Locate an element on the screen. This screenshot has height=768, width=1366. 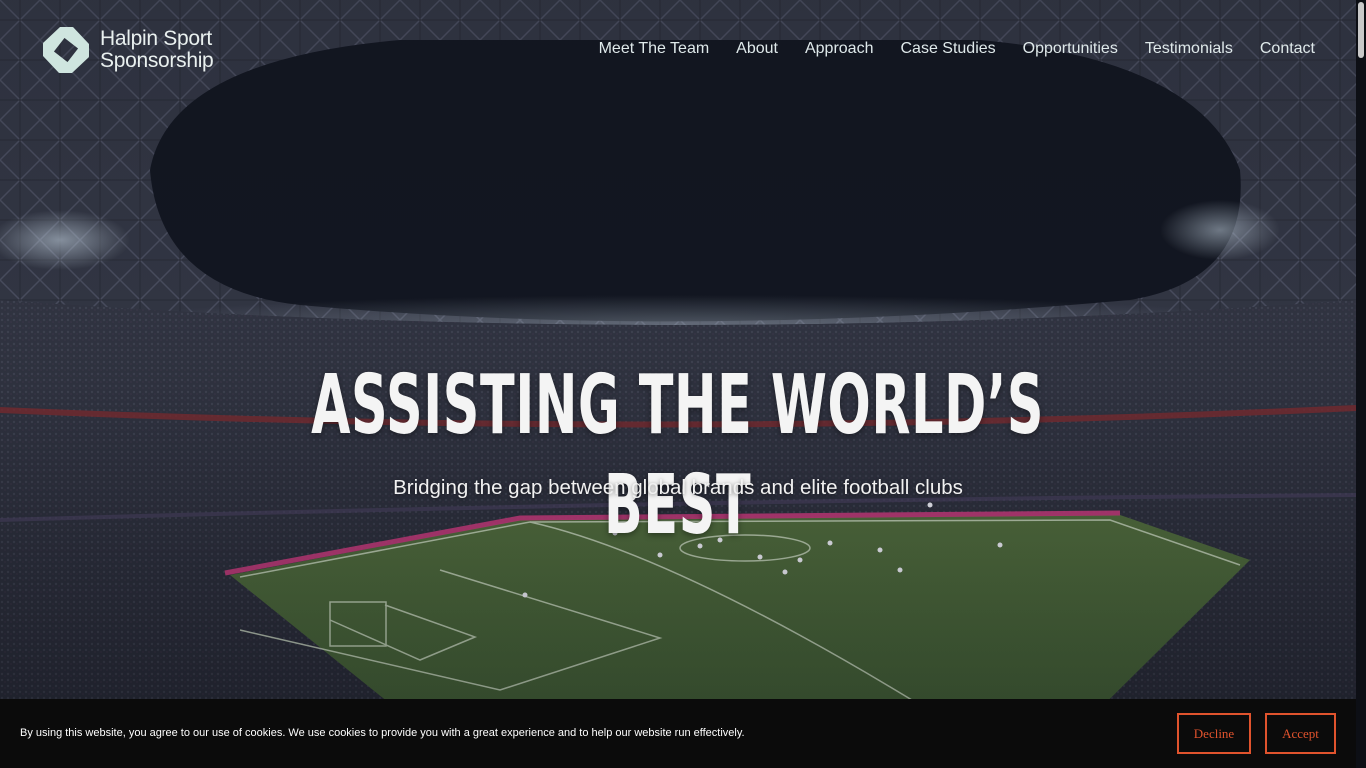
hero-headline: ASSISTING THE WORLD’S BEST is located at coordinates (678, 455).